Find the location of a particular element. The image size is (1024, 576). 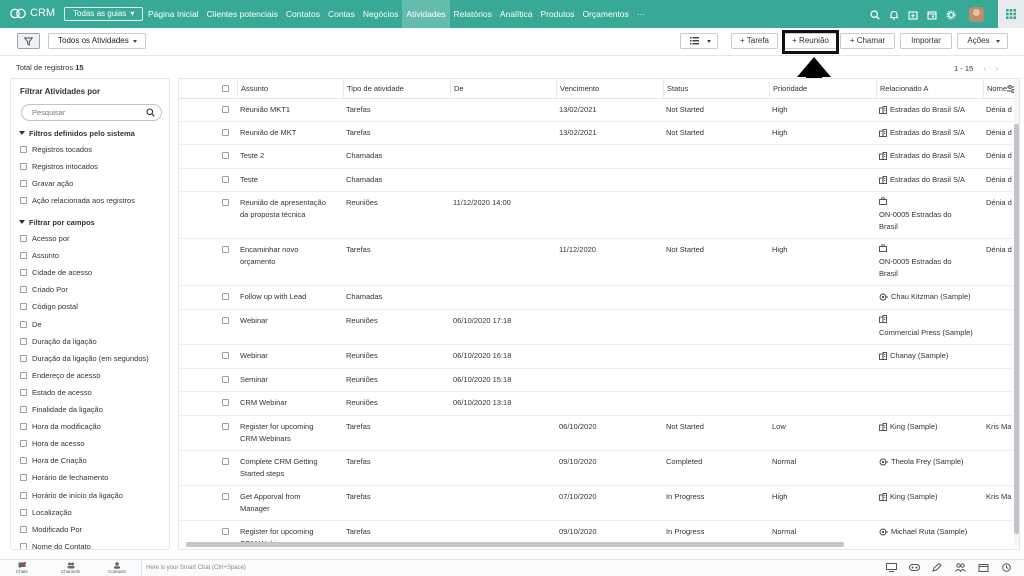

subject-cell: Complete CRM Getting Started steps is located at coordinates (290, 468).